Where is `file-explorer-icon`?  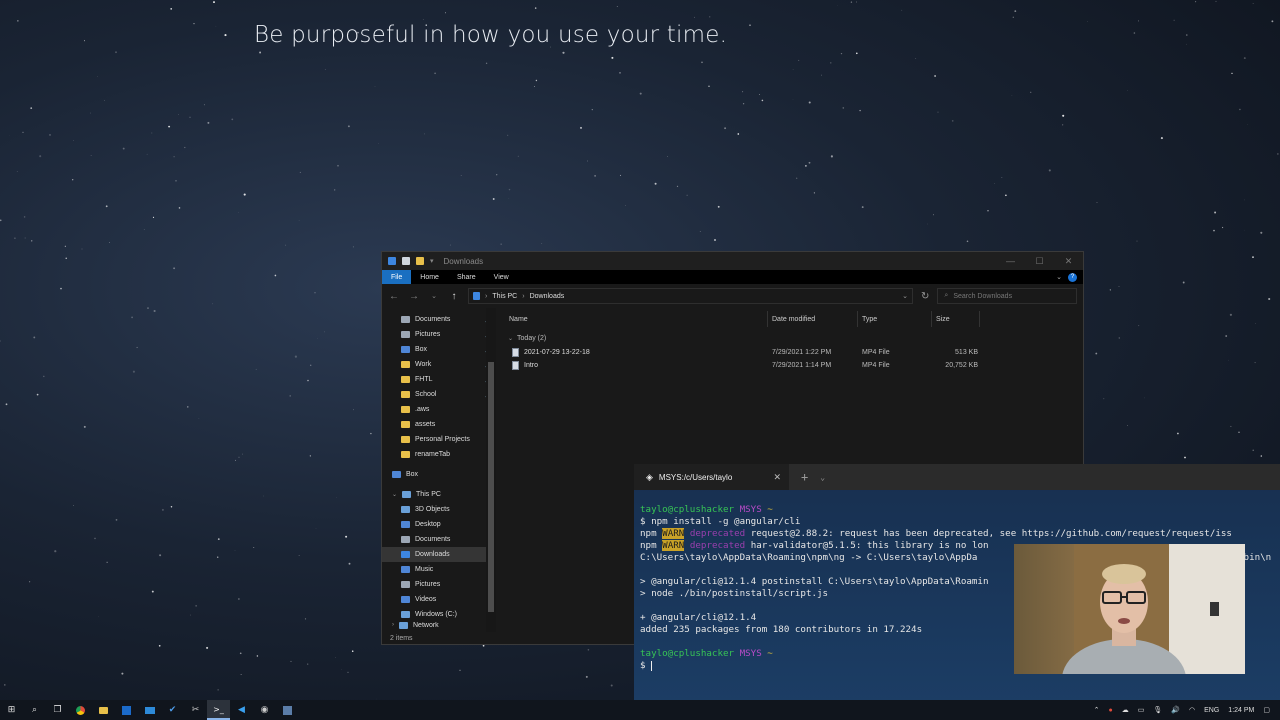 file-explorer-icon is located at coordinates (103, 710).